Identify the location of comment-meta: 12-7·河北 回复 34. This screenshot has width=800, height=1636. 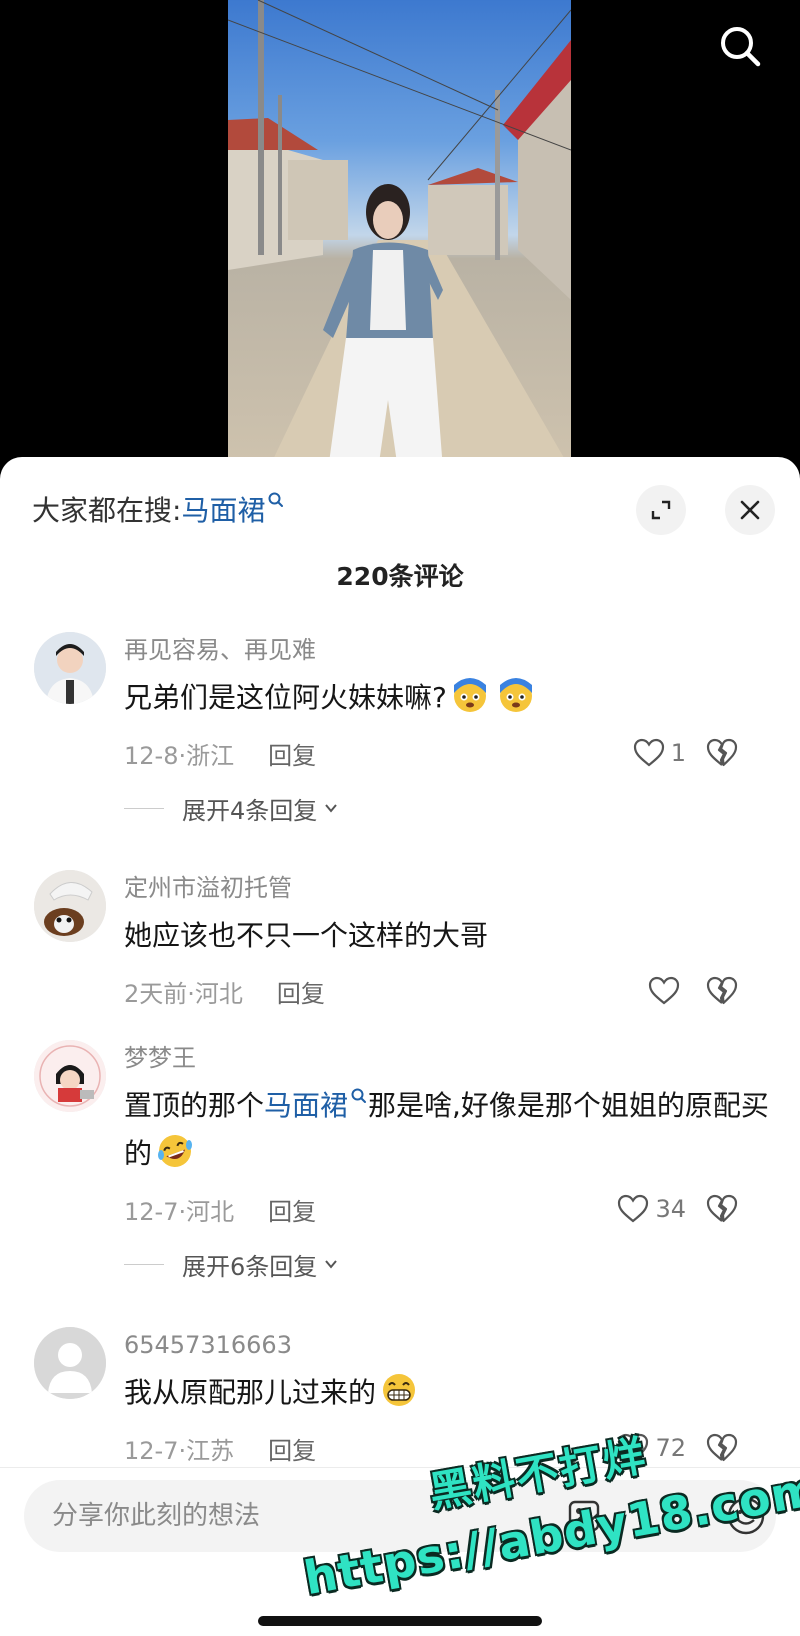
(447, 1209).